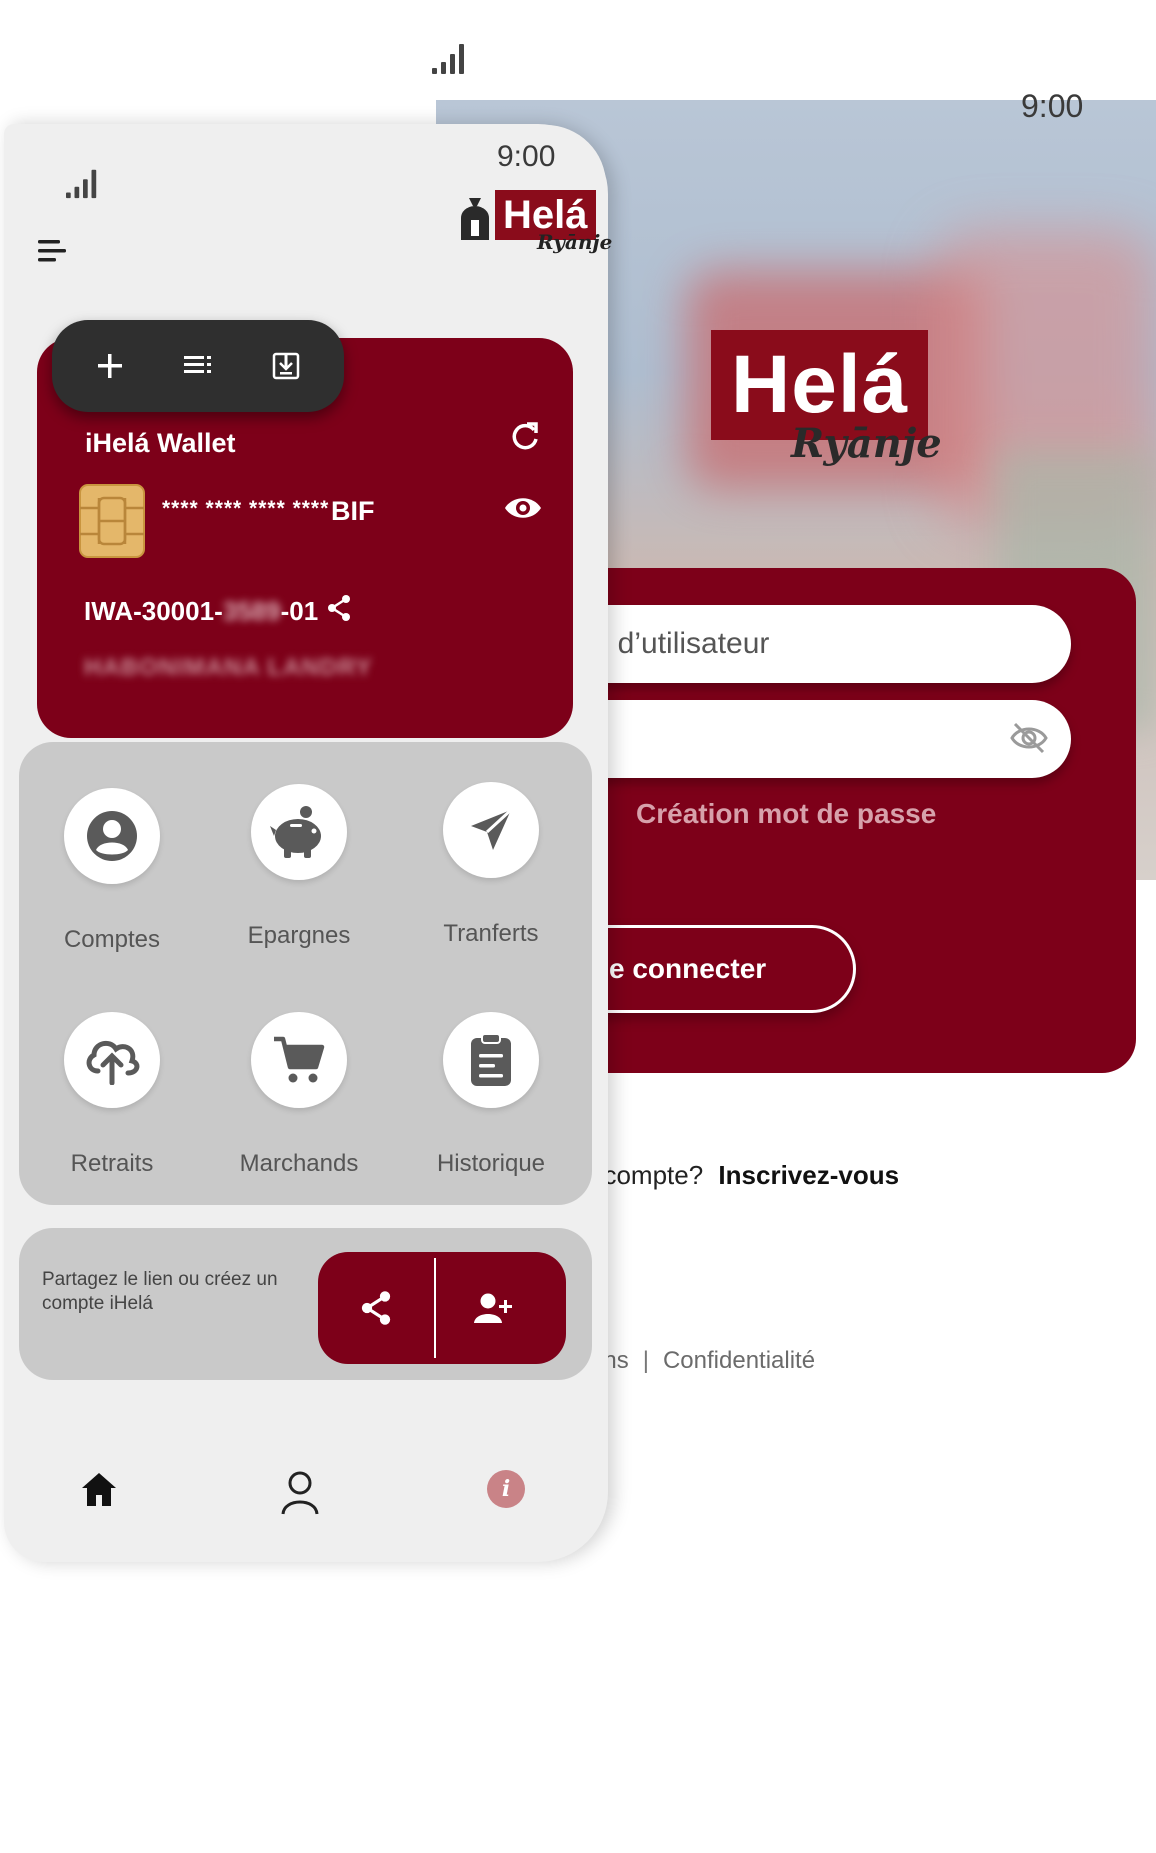 The width and height of the screenshot is (1156, 1853). Describe the element at coordinates (153, 611) in the screenshot. I see `account-prefix: IWA-30001-` at that location.